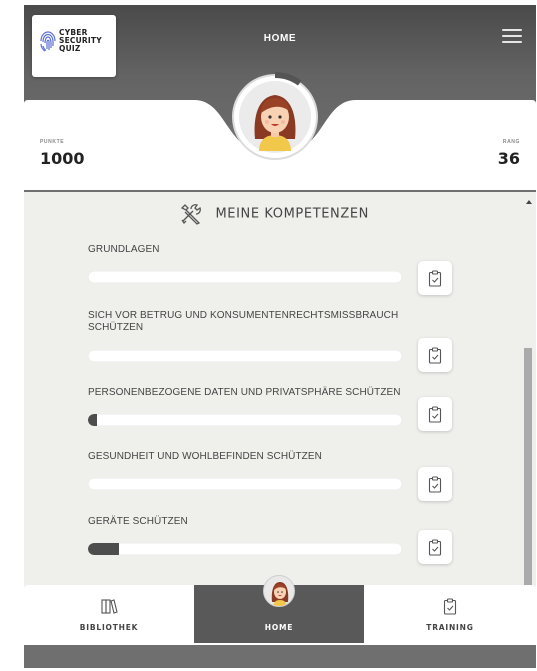 The width and height of the screenshot is (537, 671). What do you see at coordinates (280, 38) in the screenshot?
I see `page-title: HOME` at bounding box center [280, 38].